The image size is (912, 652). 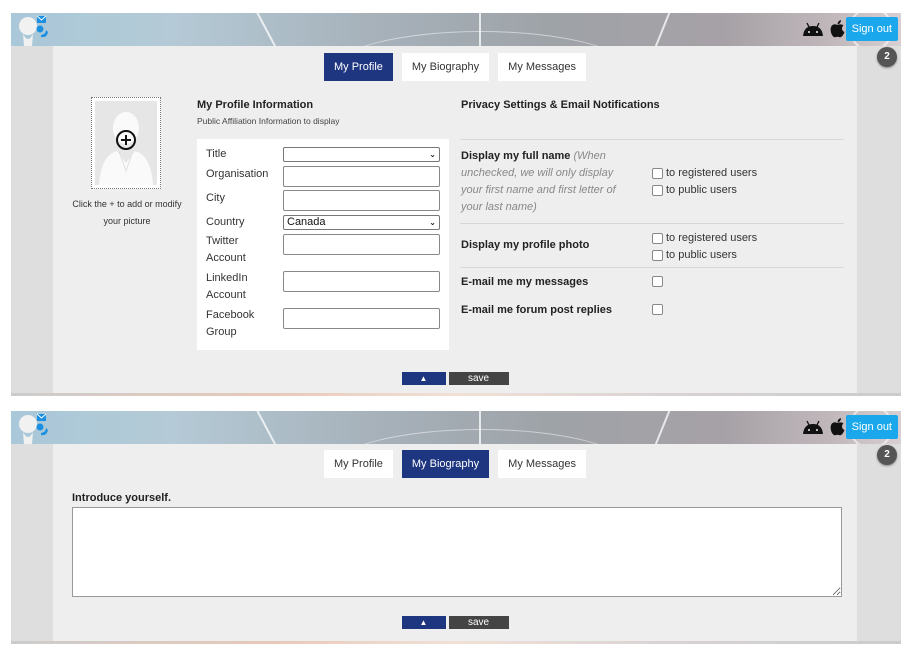 What do you see at coordinates (361, 318) in the screenshot?
I see `facebook-input` at bounding box center [361, 318].